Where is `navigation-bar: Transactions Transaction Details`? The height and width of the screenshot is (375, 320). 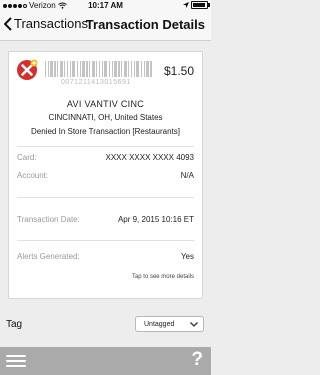
navigation-bar: Transactions Transaction Details is located at coordinates (105, 26).